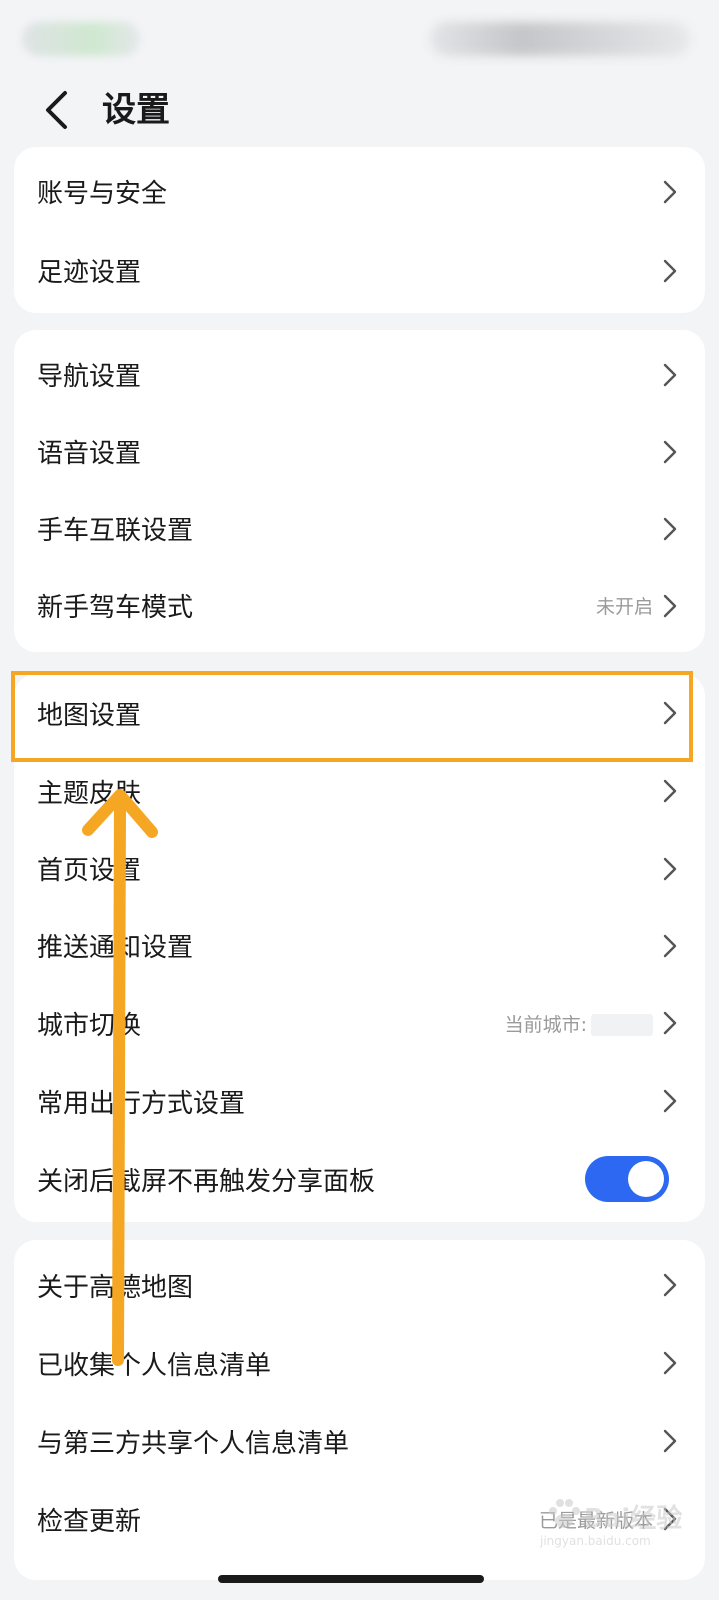 This screenshot has width=719, height=1600. Describe the element at coordinates (89, 273) in the screenshot. I see `row-label: 足迹设置` at that location.